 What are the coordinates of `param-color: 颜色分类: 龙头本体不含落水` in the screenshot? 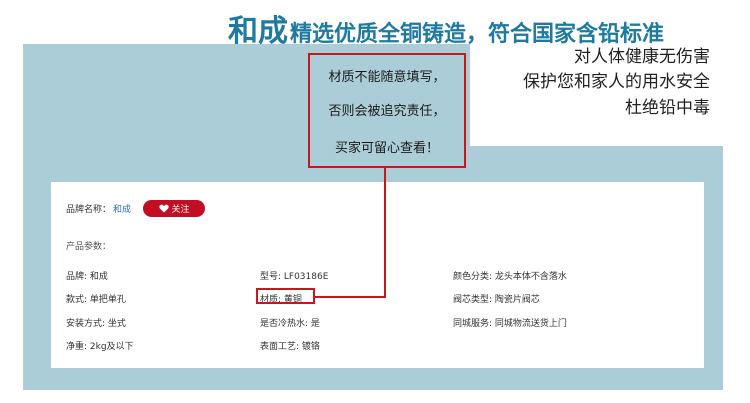 It's located at (510, 277).